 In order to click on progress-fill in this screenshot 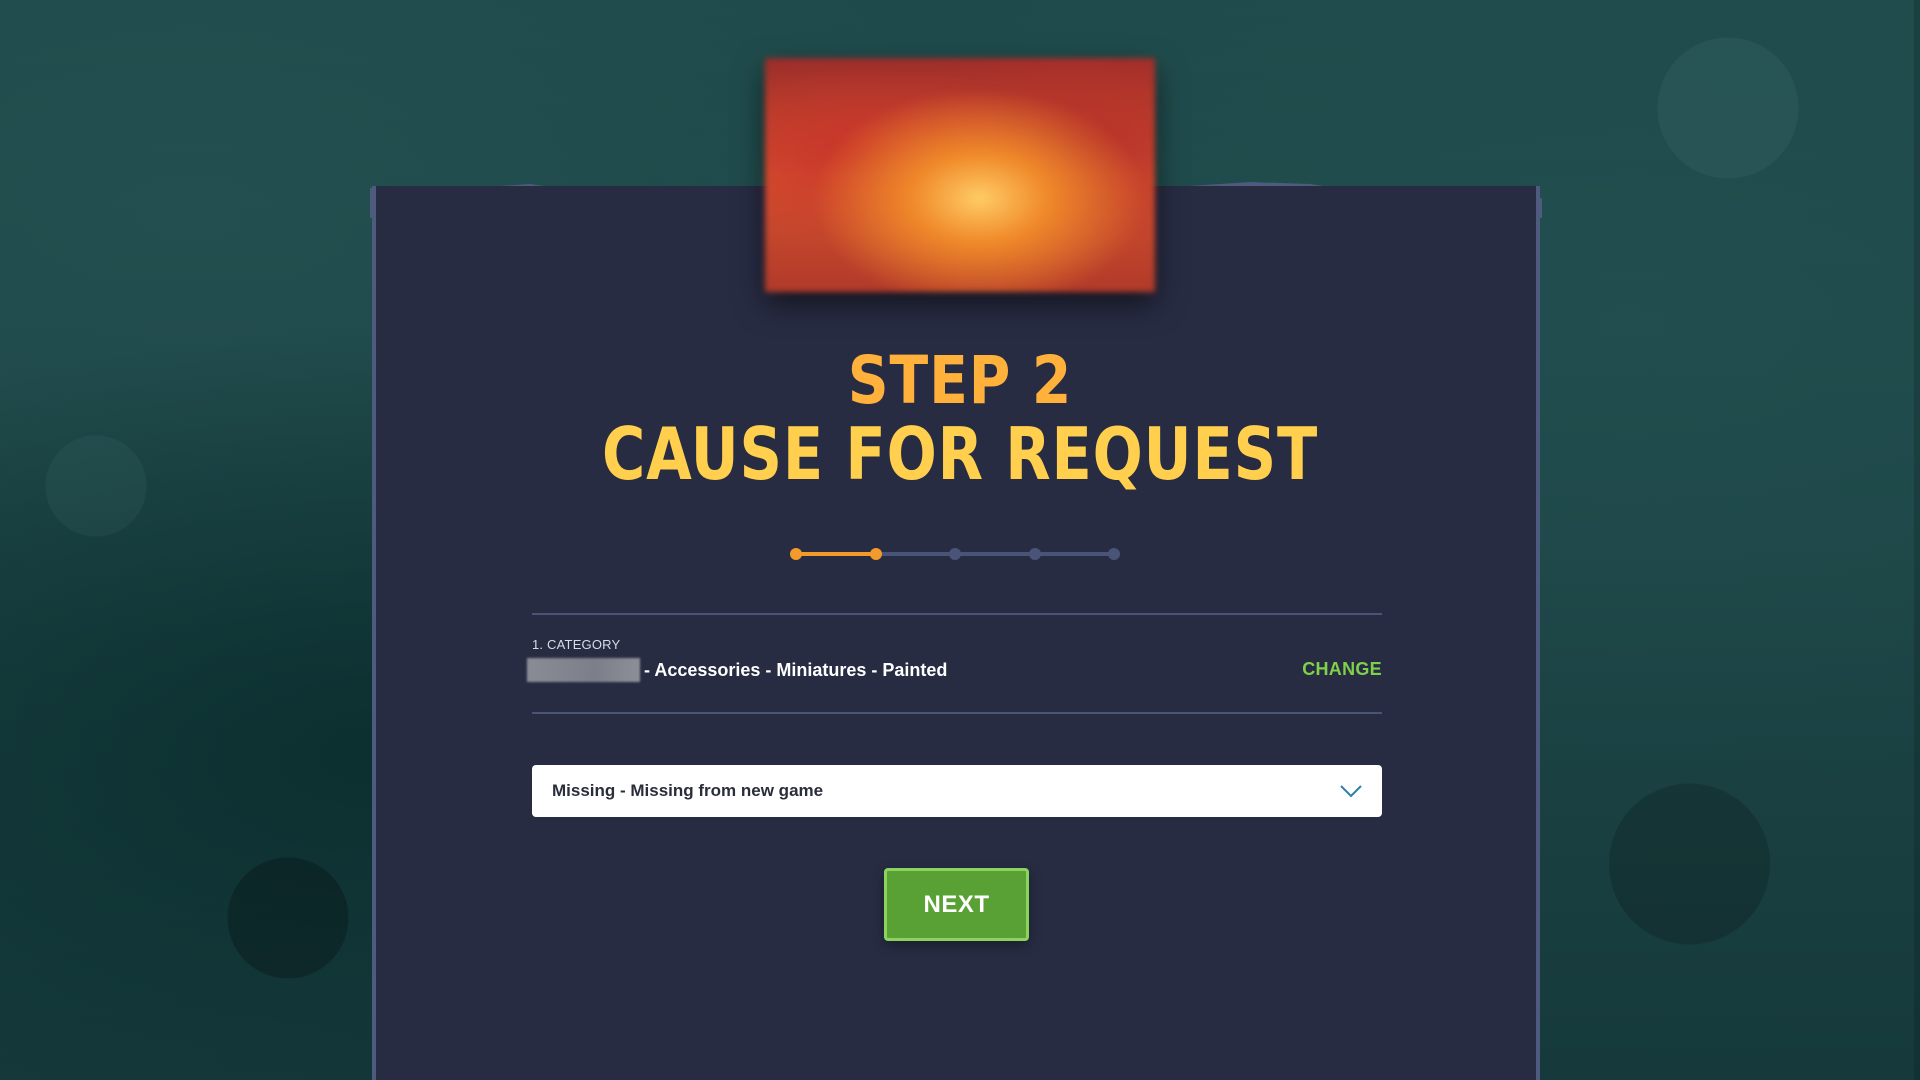, I will do `click(836, 554)`.